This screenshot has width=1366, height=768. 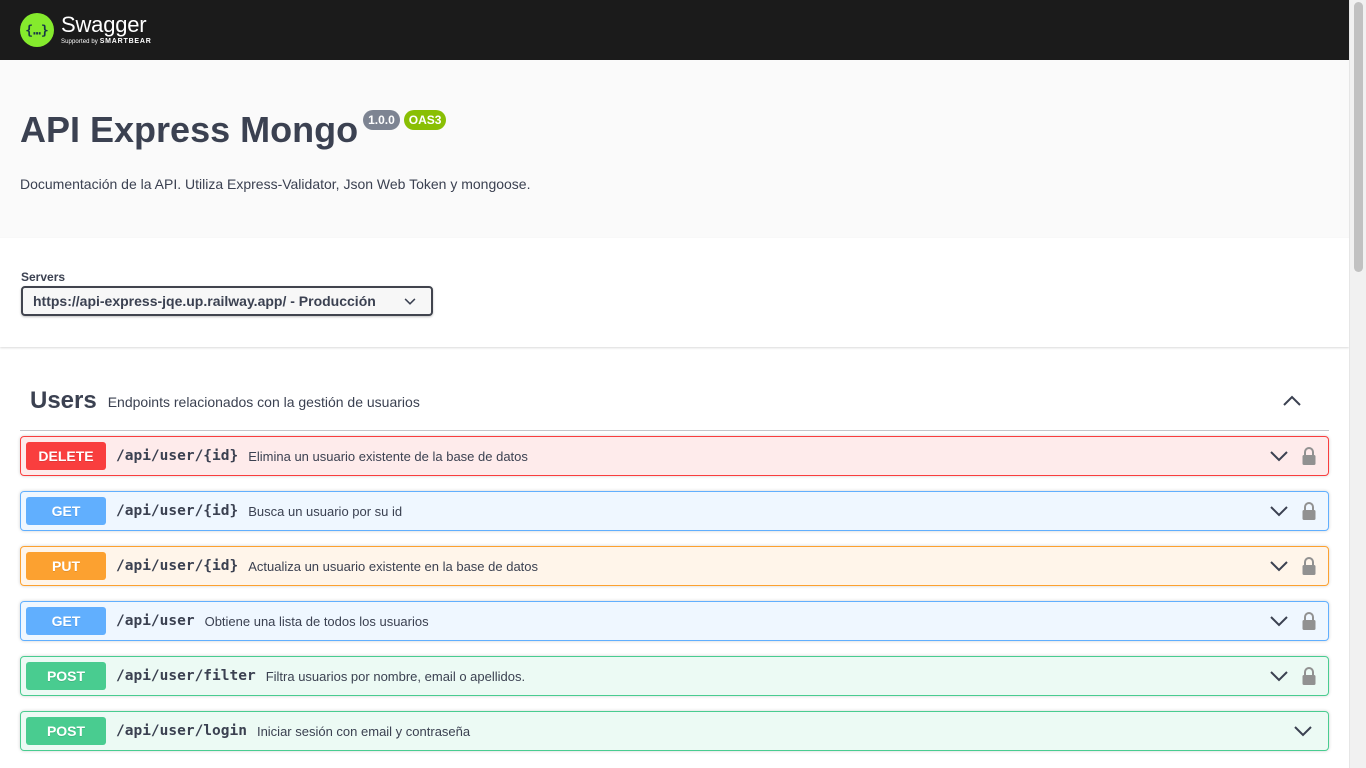 I want to click on logo-sub-prefix: Supported by, so click(x=79, y=42).